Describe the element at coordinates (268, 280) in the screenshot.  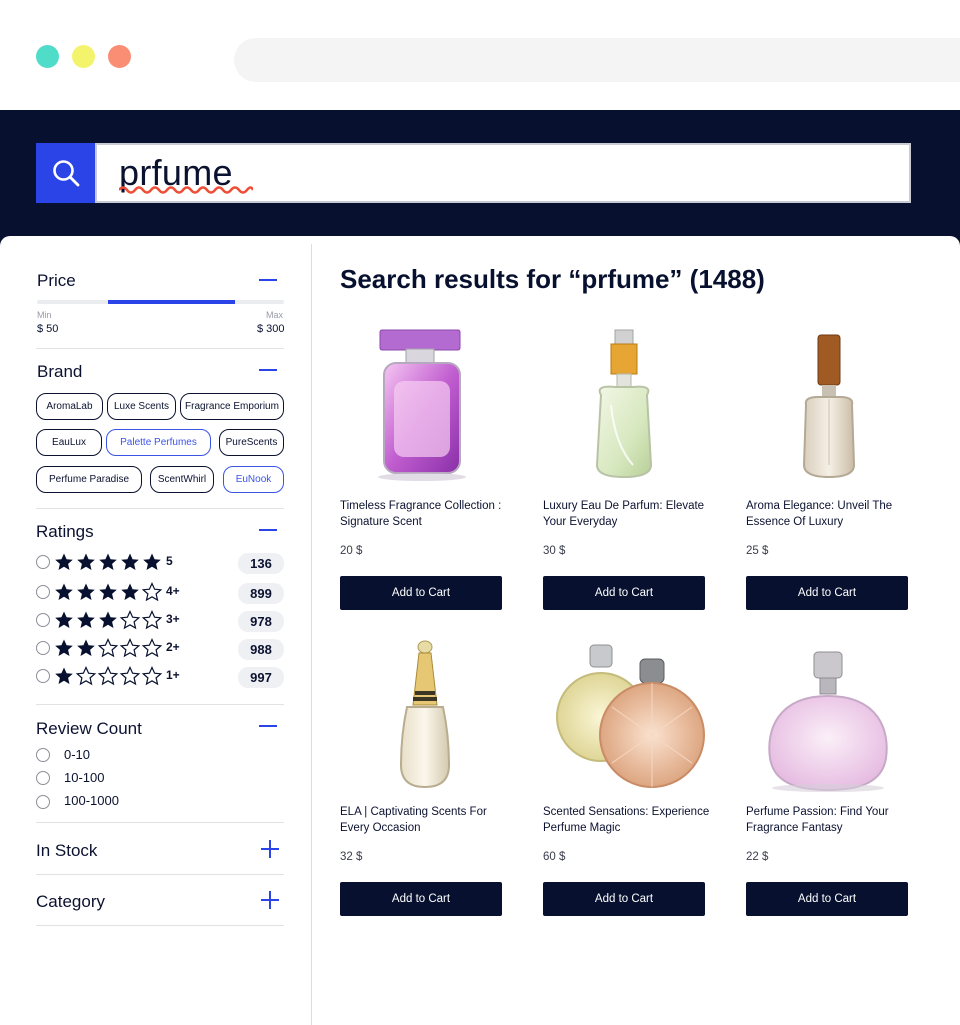
I see `price-collapse-icon` at that location.